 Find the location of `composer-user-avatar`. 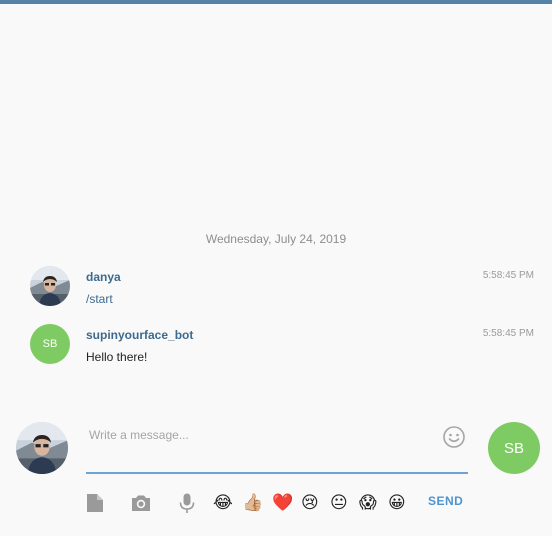

composer-user-avatar is located at coordinates (42, 448).